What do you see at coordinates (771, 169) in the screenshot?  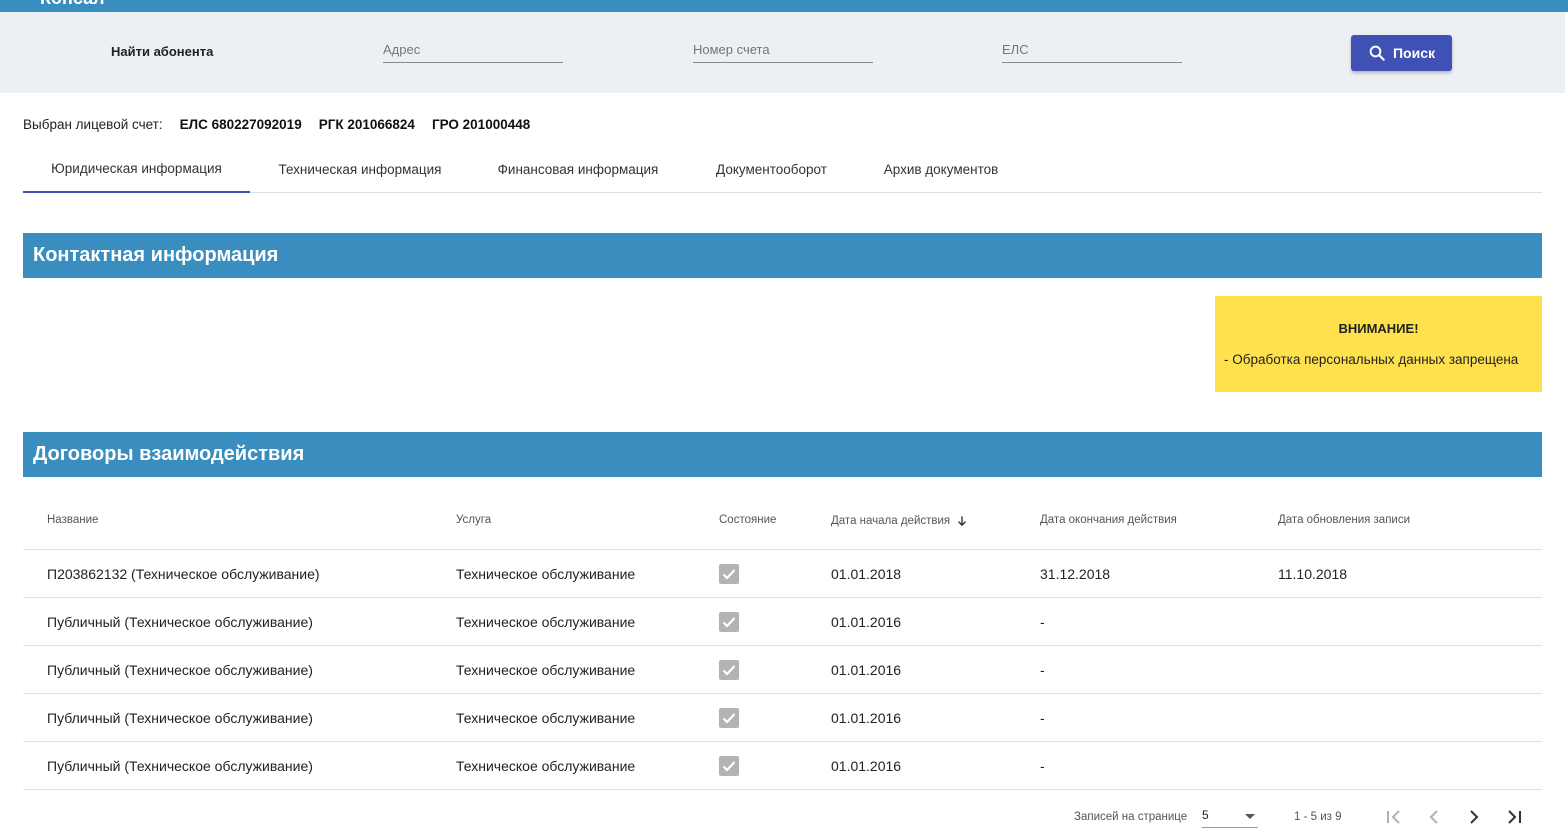 I see `tab-document-flow: Документооборот` at bounding box center [771, 169].